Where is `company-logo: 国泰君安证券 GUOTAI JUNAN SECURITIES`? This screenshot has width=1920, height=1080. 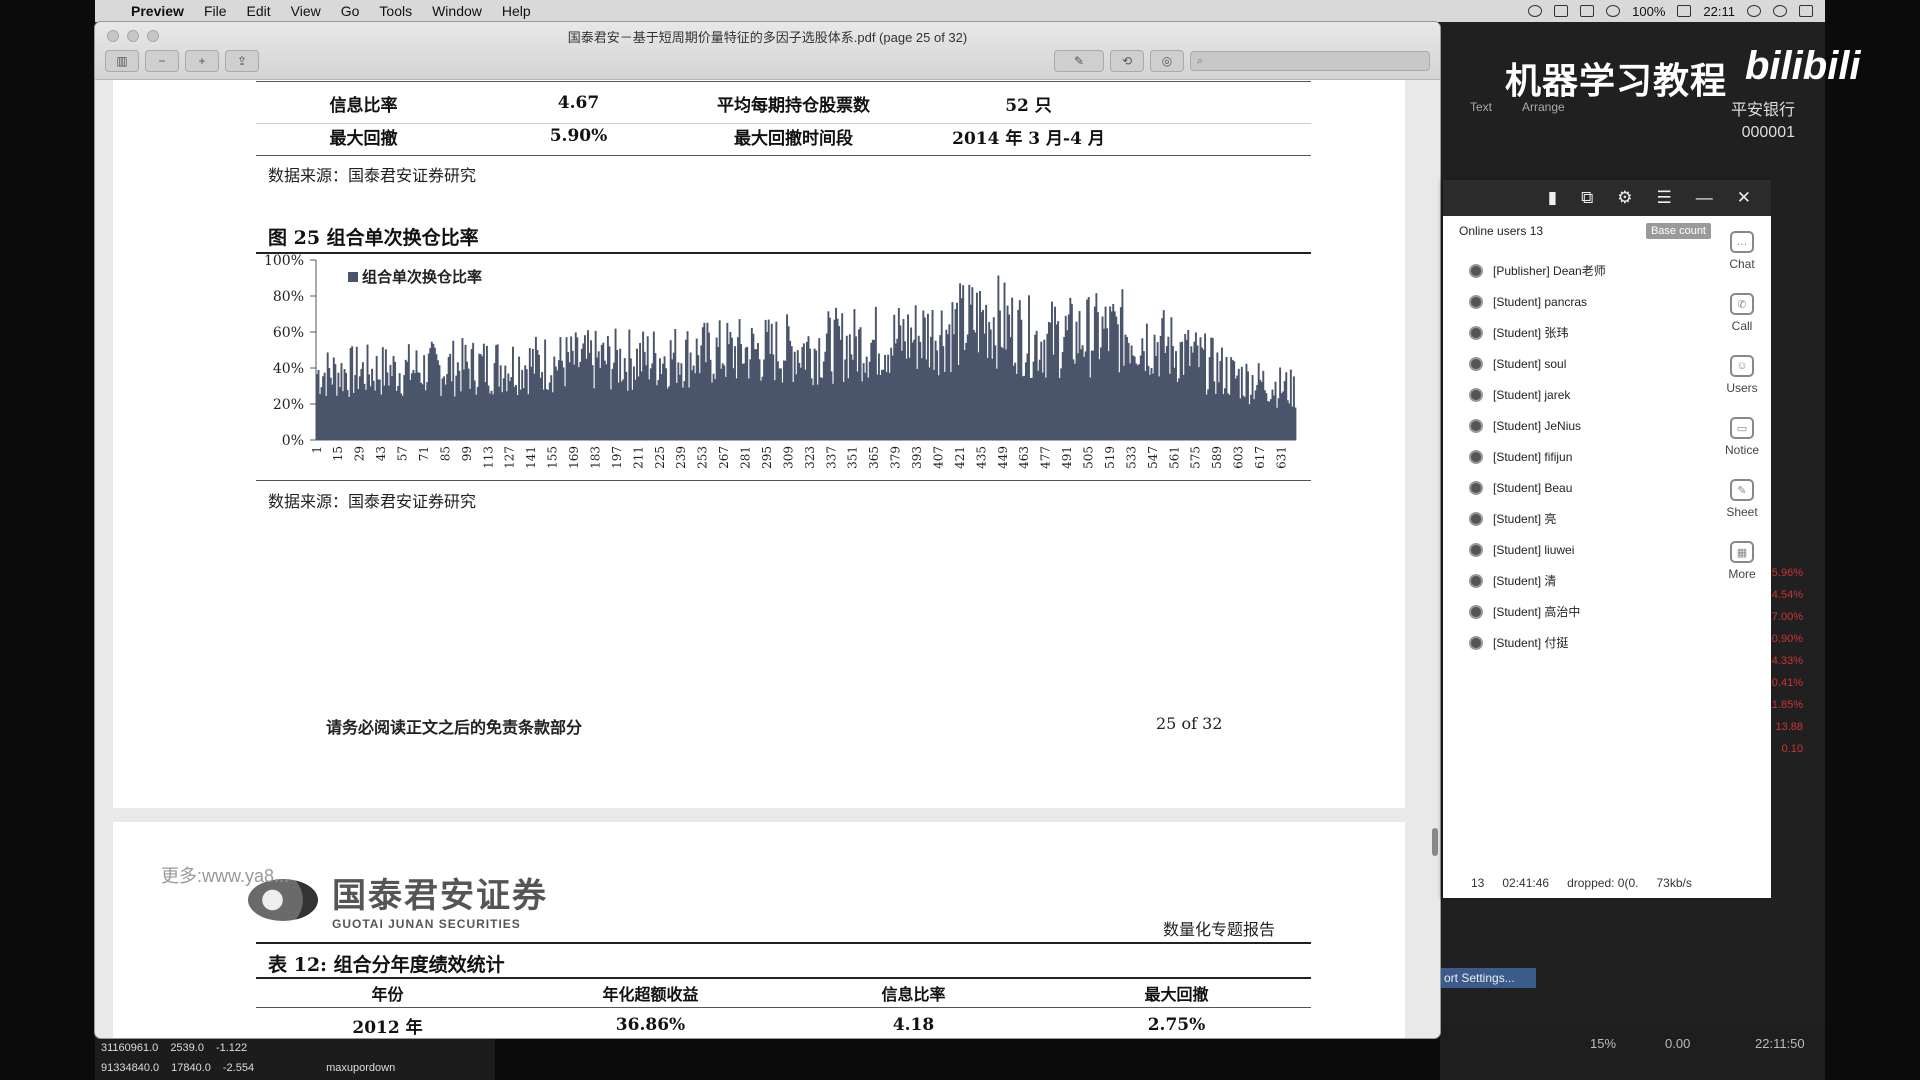
company-logo: 国泰君安证券 GUOTAI JUNAN SECURITIES is located at coordinates (398, 899).